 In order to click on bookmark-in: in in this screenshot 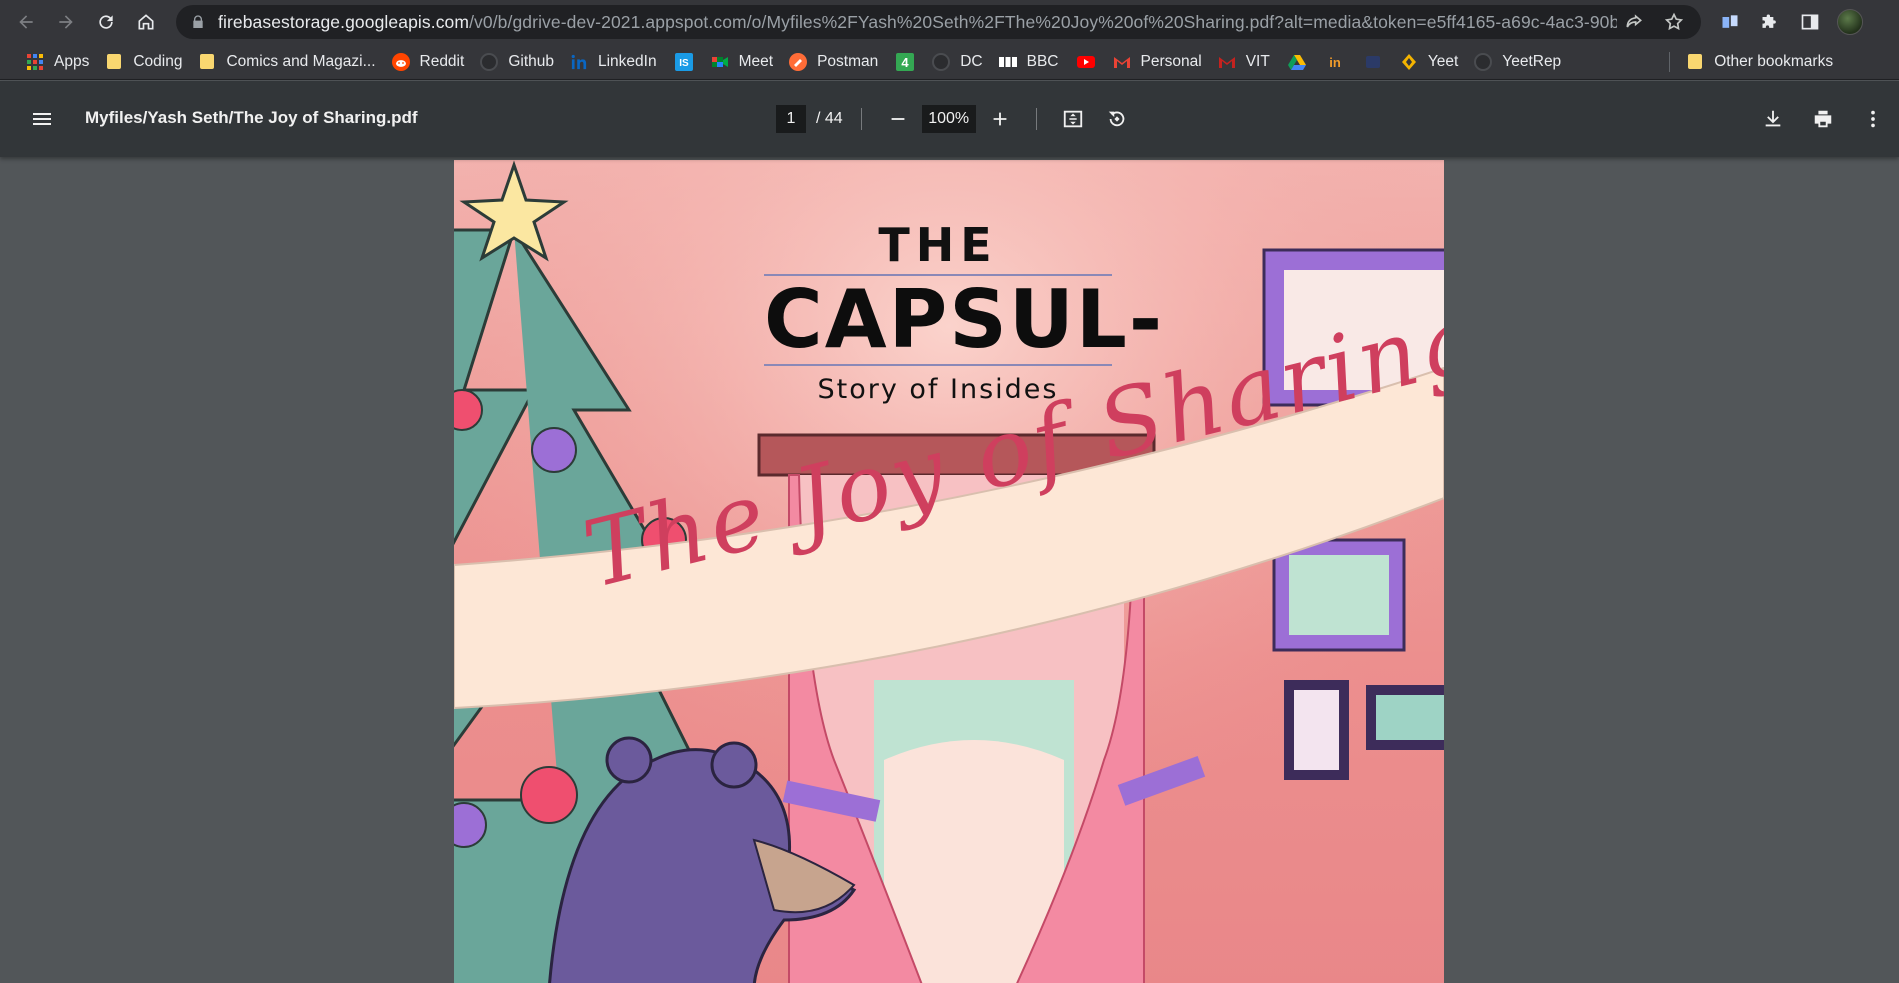, I will do `click(1335, 62)`.